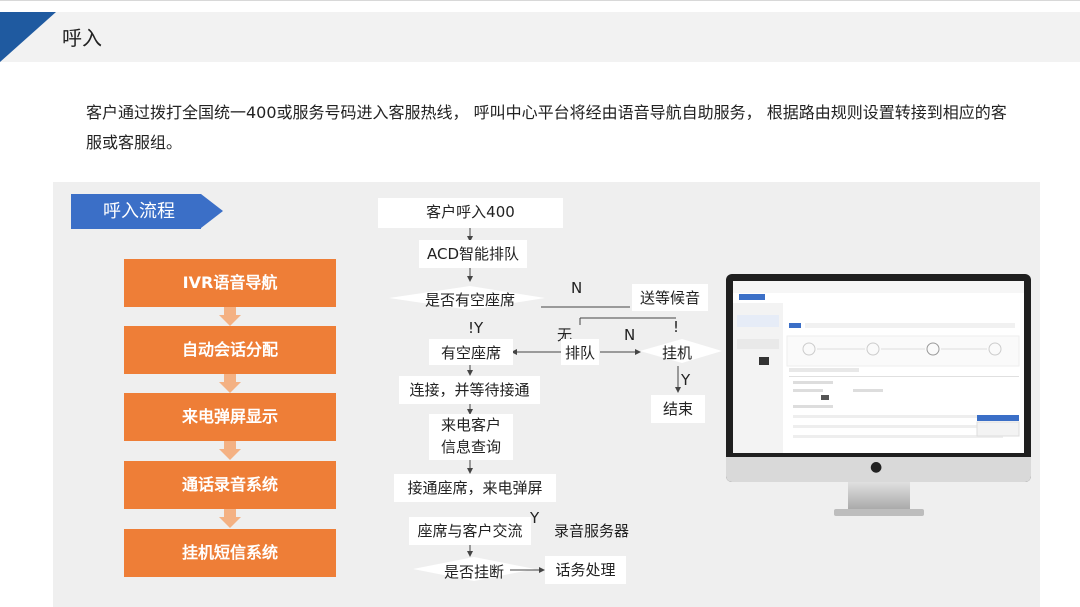 The image size is (1080, 607). Describe the element at coordinates (592, 531) in the screenshot. I see `node-record-server: 录音服务器` at that location.